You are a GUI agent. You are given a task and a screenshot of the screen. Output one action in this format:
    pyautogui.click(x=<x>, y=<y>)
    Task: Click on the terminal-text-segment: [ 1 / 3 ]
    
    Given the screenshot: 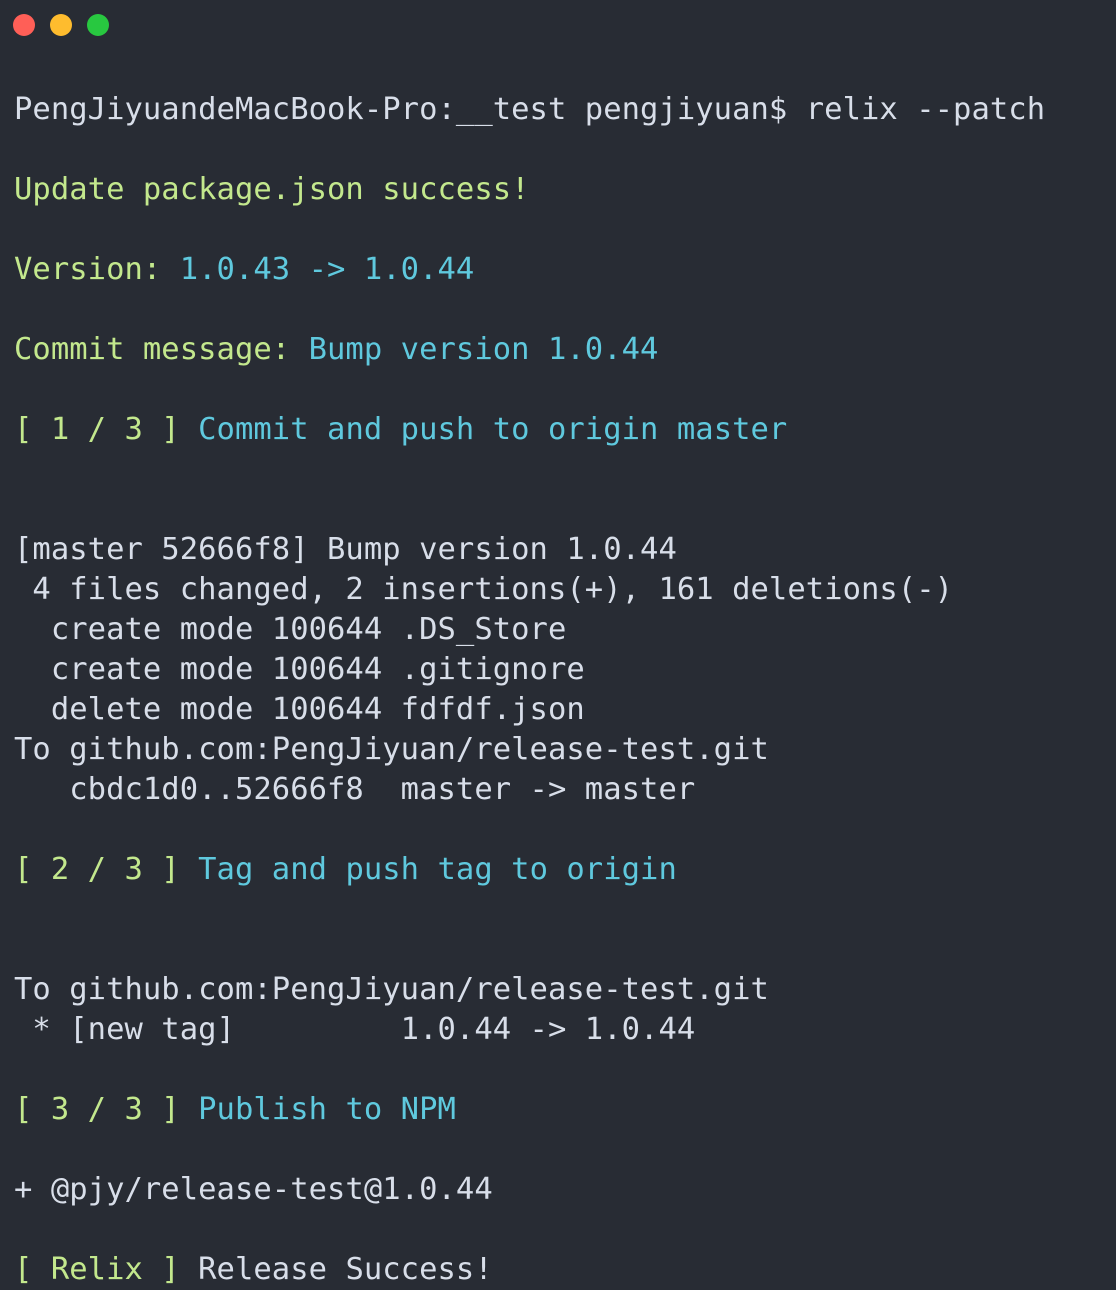 What is the action you would take?
    pyautogui.click(x=106, y=429)
    